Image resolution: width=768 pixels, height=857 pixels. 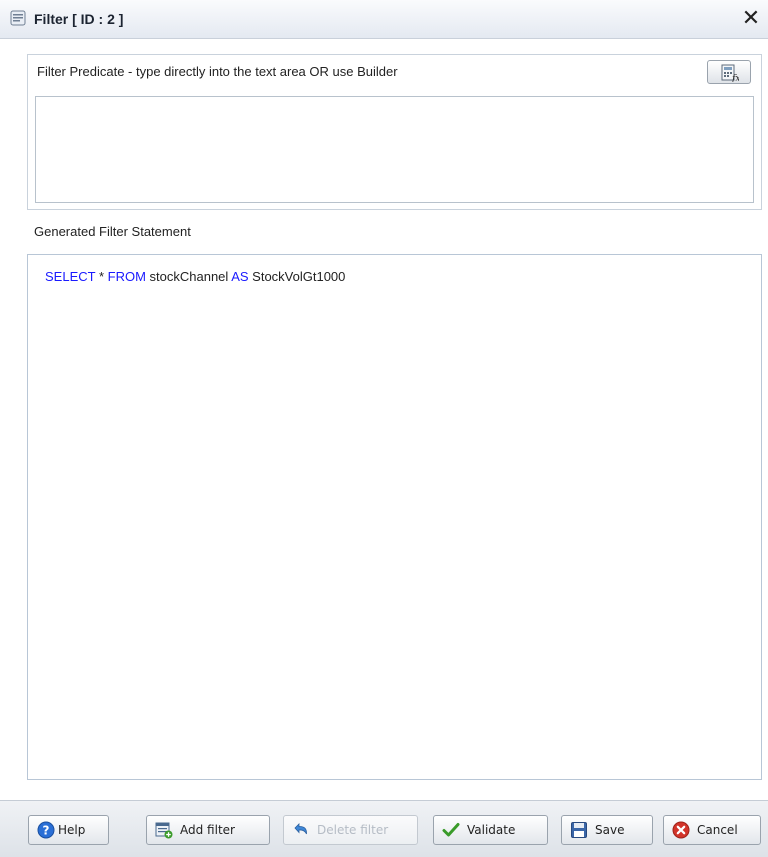 I want to click on expression-builder-icon: fx, so click(x=730, y=73).